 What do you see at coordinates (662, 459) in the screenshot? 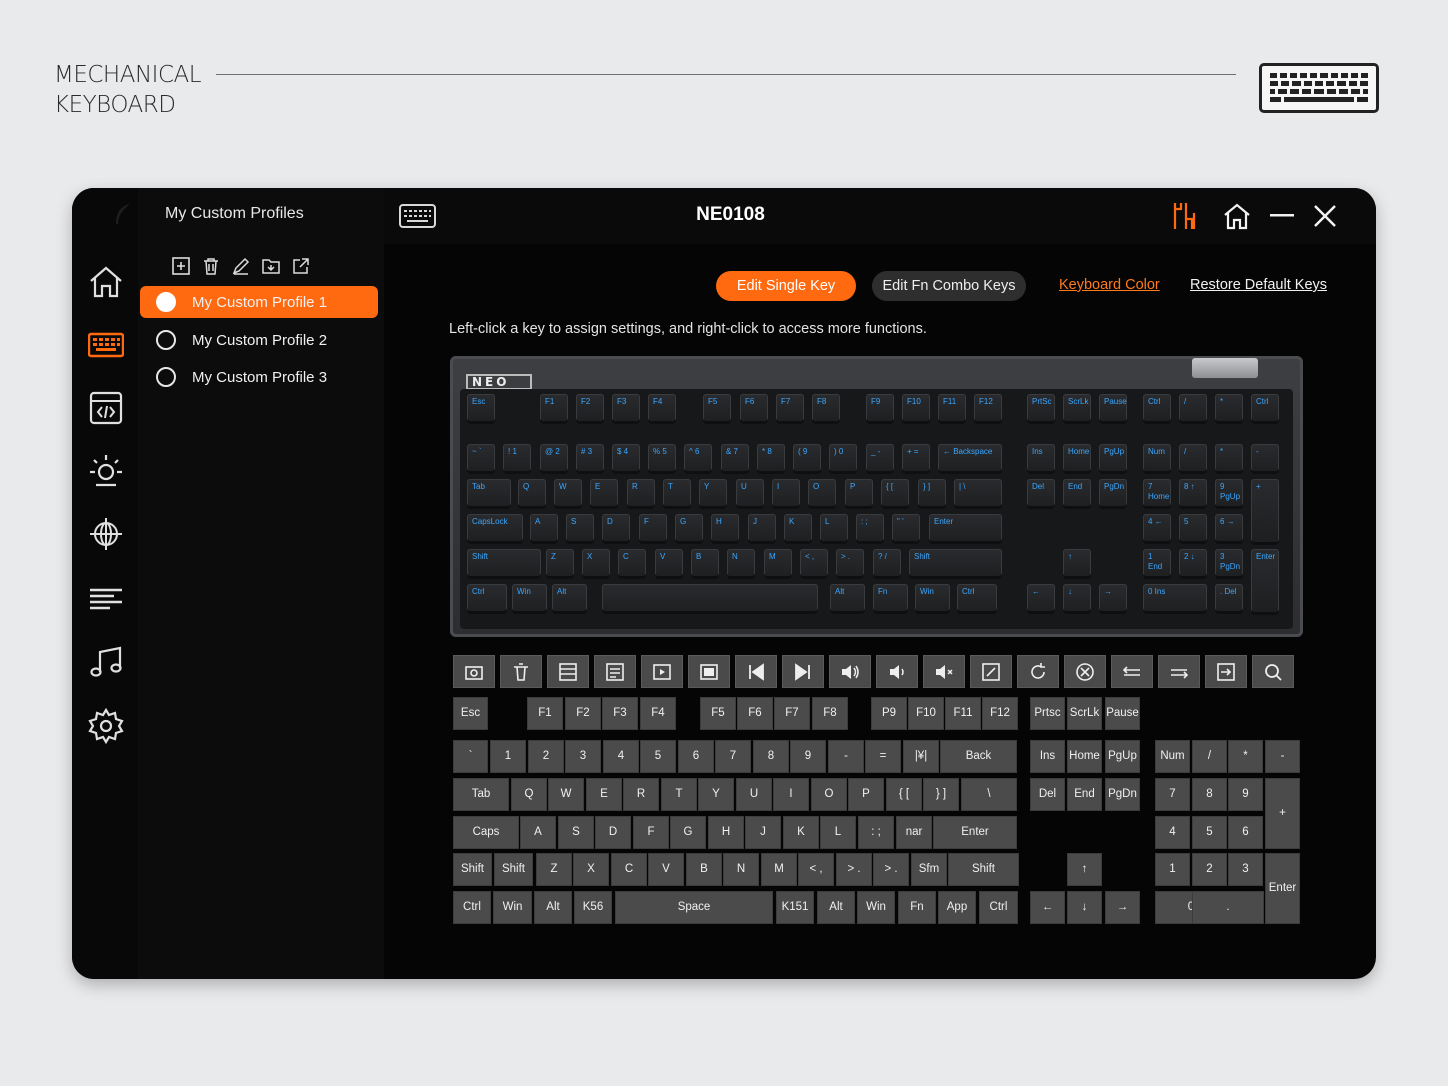
I see `keyboard-preview-key: % 5` at bounding box center [662, 459].